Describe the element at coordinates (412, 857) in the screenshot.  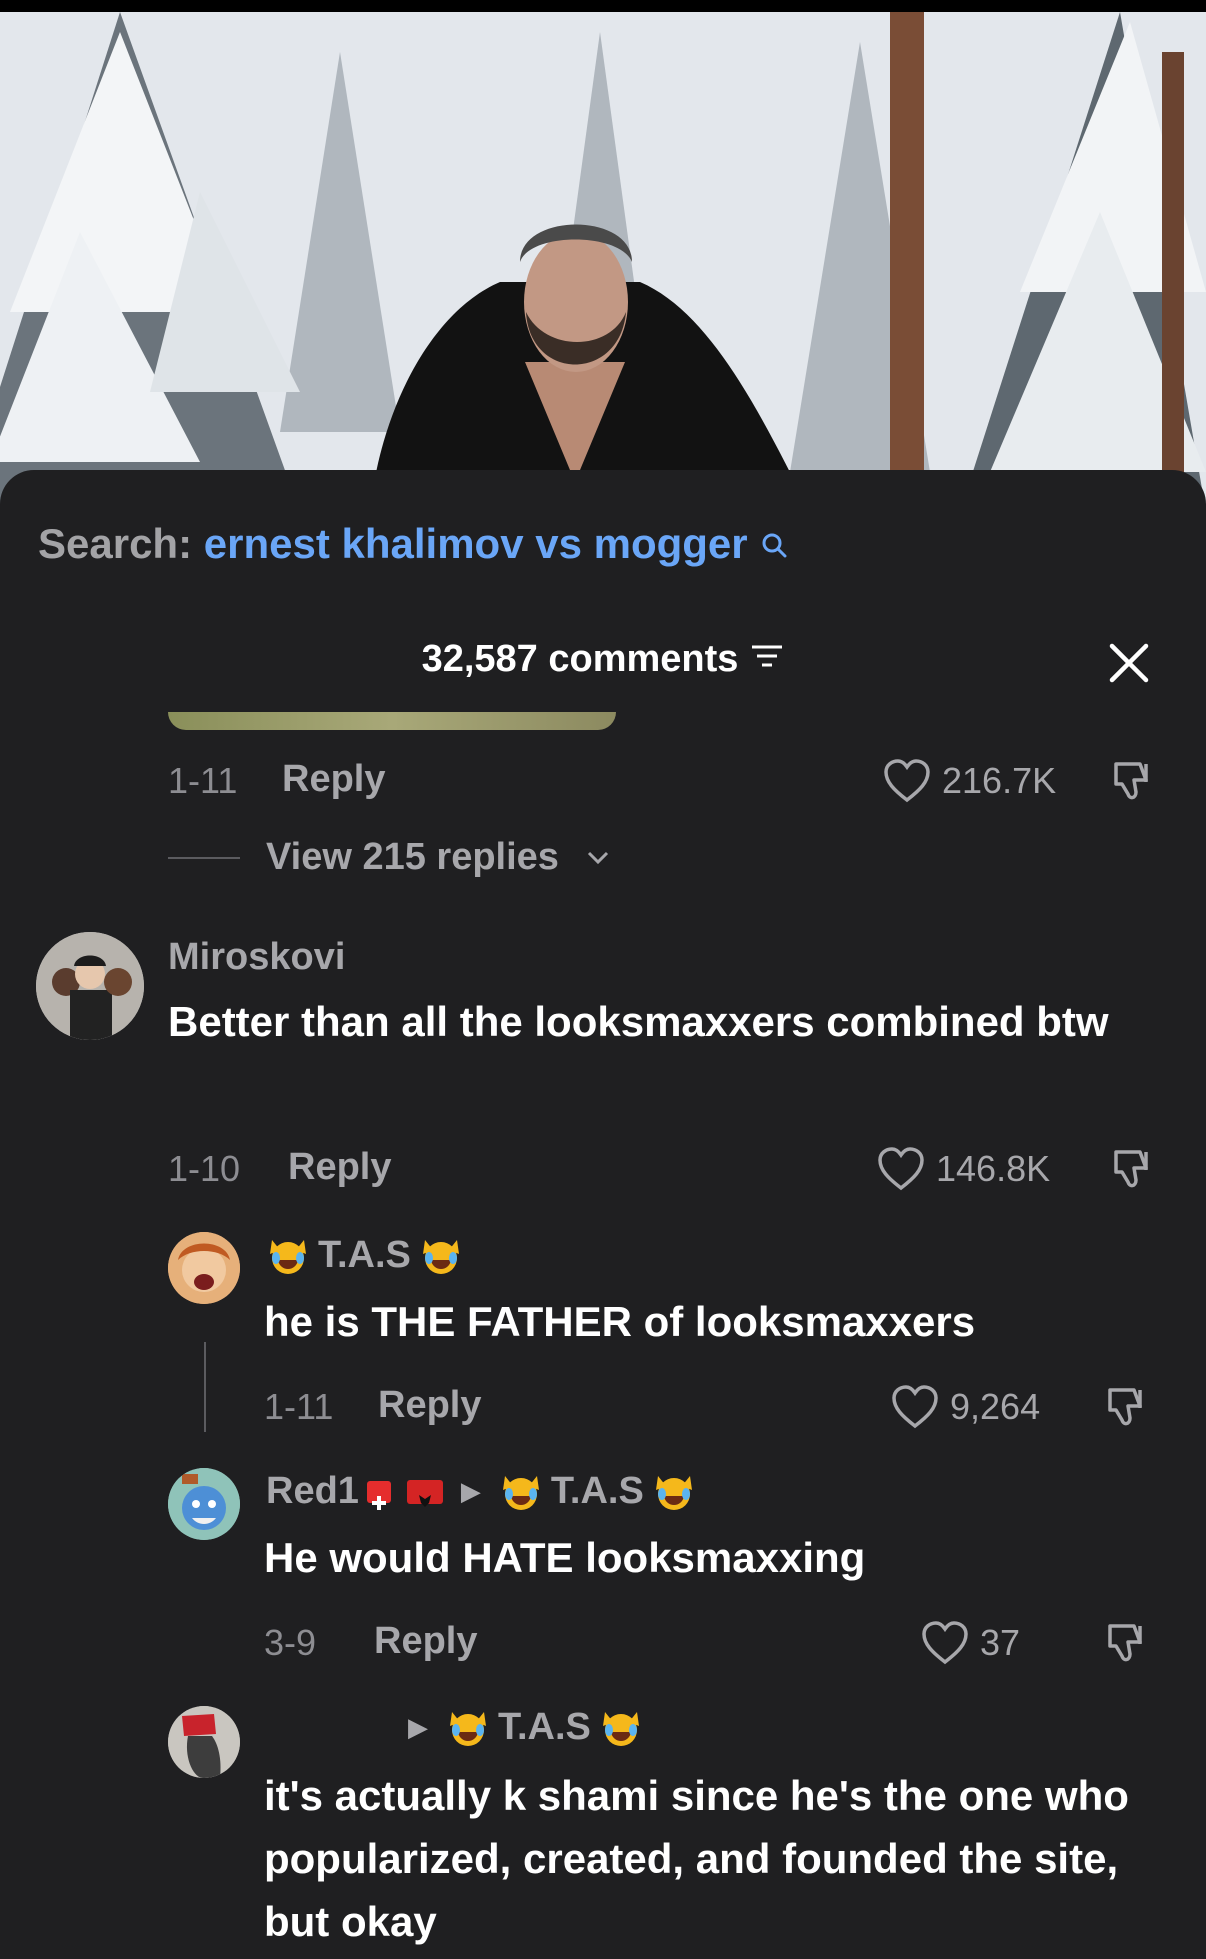
I see `view-replies-label: View 215 replies` at that location.